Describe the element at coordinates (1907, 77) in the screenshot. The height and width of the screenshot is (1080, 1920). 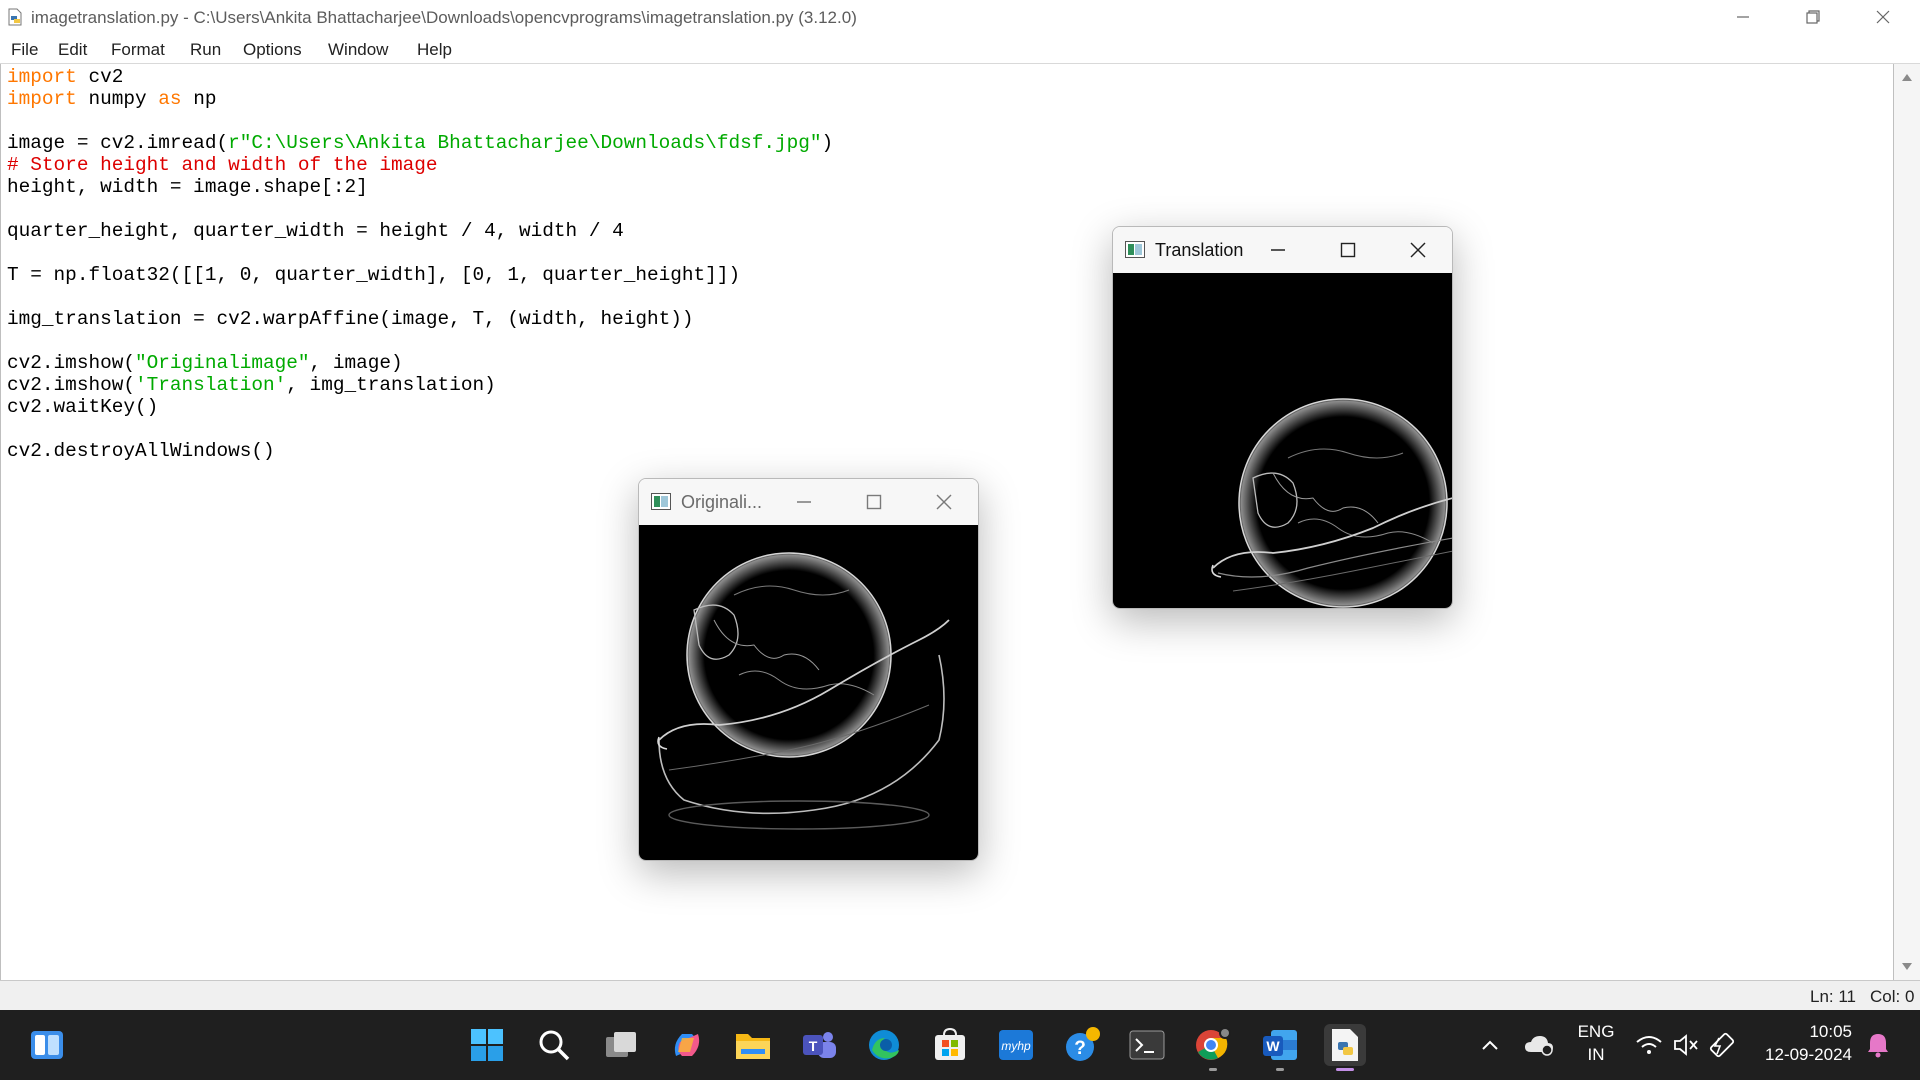
I see `scroll-up-icon` at that location.